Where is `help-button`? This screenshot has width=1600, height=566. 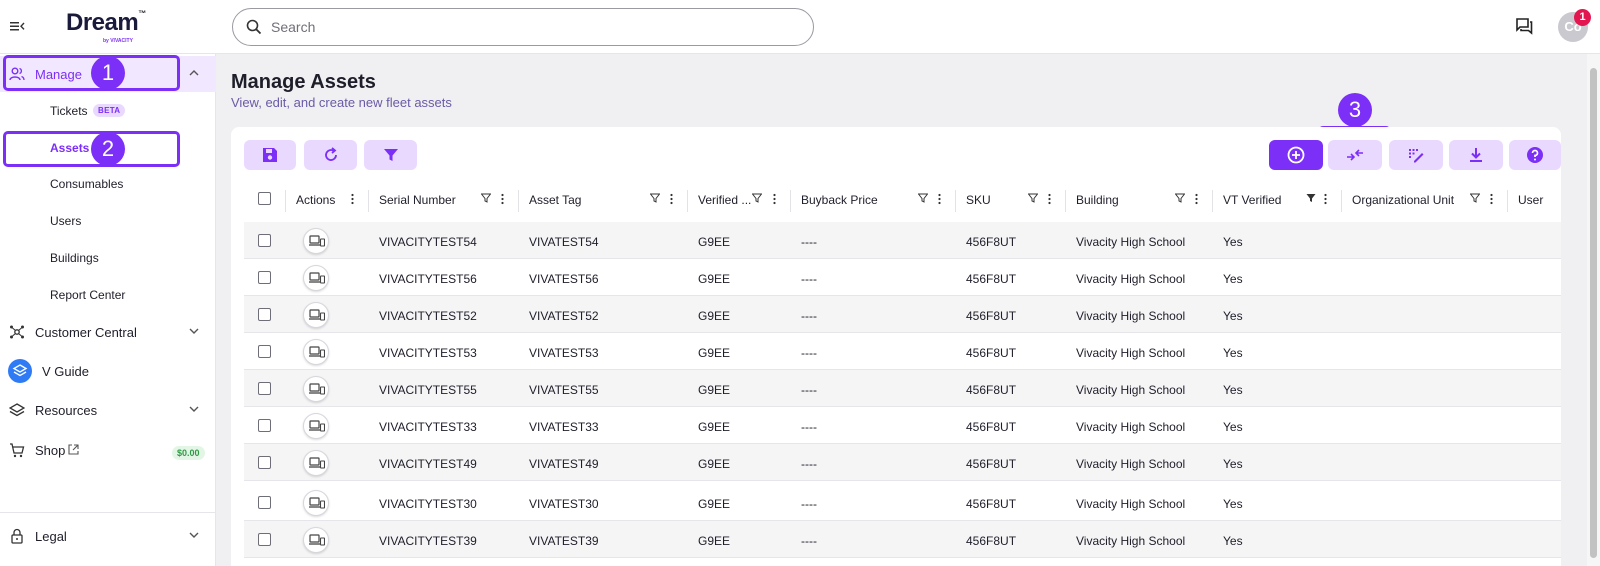
help-button is located at coordinates (1535, 155).